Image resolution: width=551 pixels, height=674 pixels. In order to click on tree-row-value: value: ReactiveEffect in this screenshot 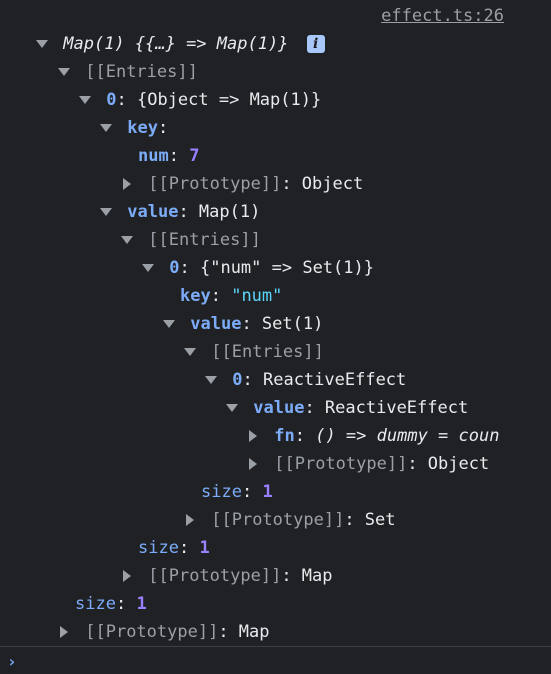, I will do `click(275, 408)`.